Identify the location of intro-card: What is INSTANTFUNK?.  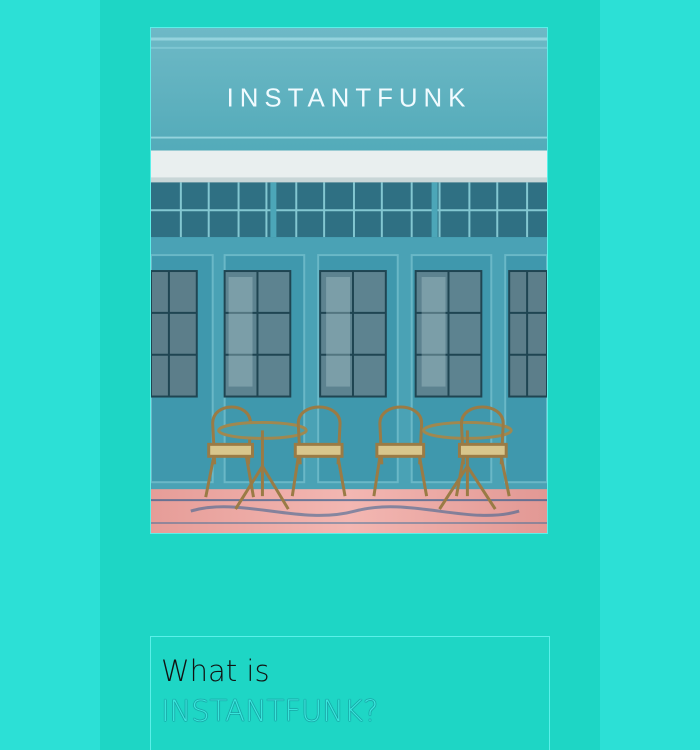
(350, 693).